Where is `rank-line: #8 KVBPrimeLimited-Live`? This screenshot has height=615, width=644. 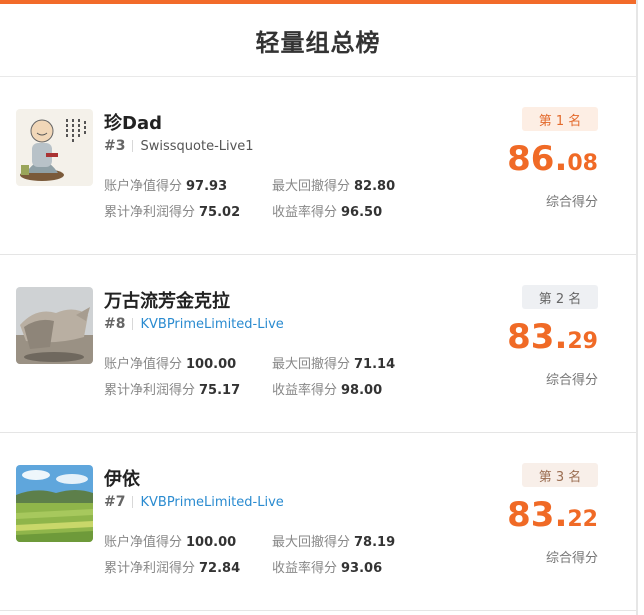 rank-line: #8 KVBPrimeLimited-Live is located at coordinates (194, 324).